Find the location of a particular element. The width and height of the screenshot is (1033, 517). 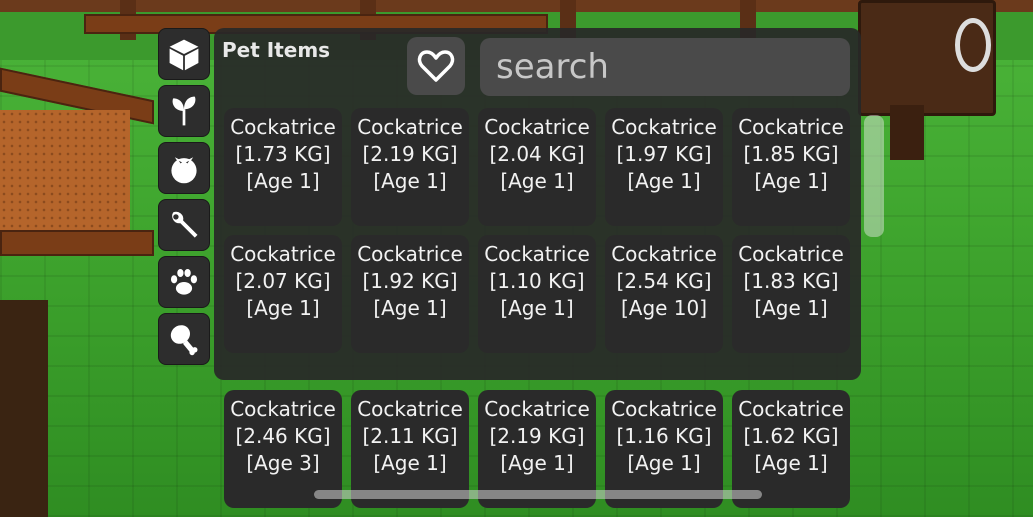

pet-item-weight: [1.83 KG] is located at coordinates (791, 281).